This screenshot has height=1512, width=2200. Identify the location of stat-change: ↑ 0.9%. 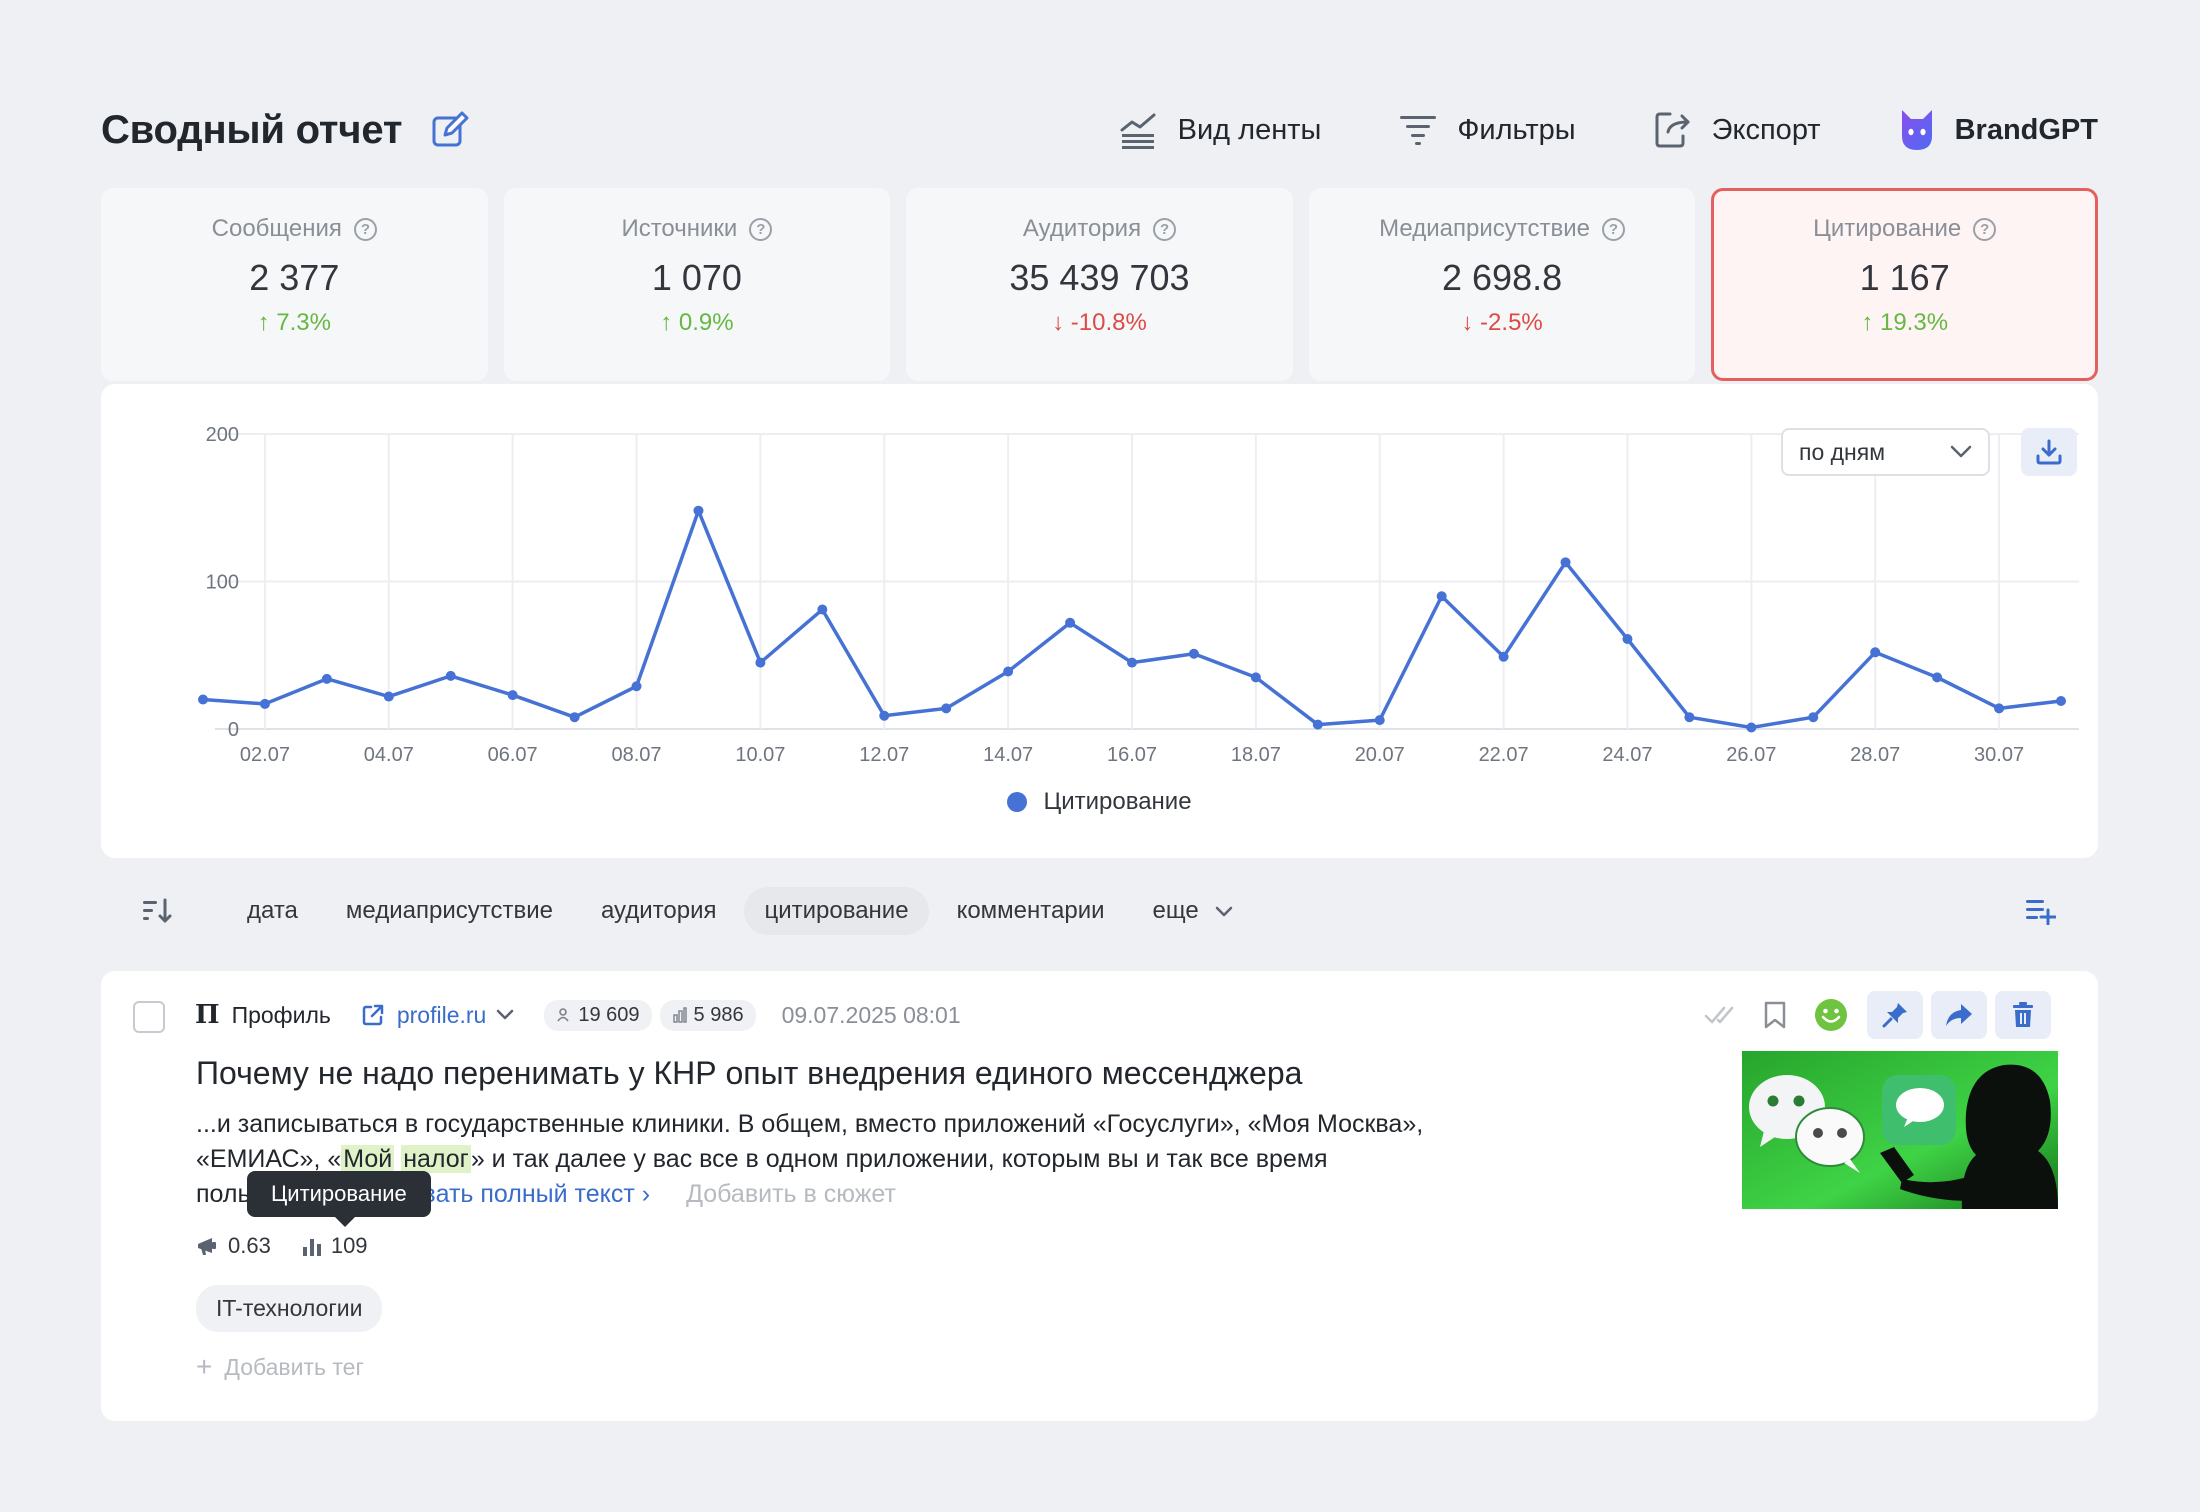
(697, 322).